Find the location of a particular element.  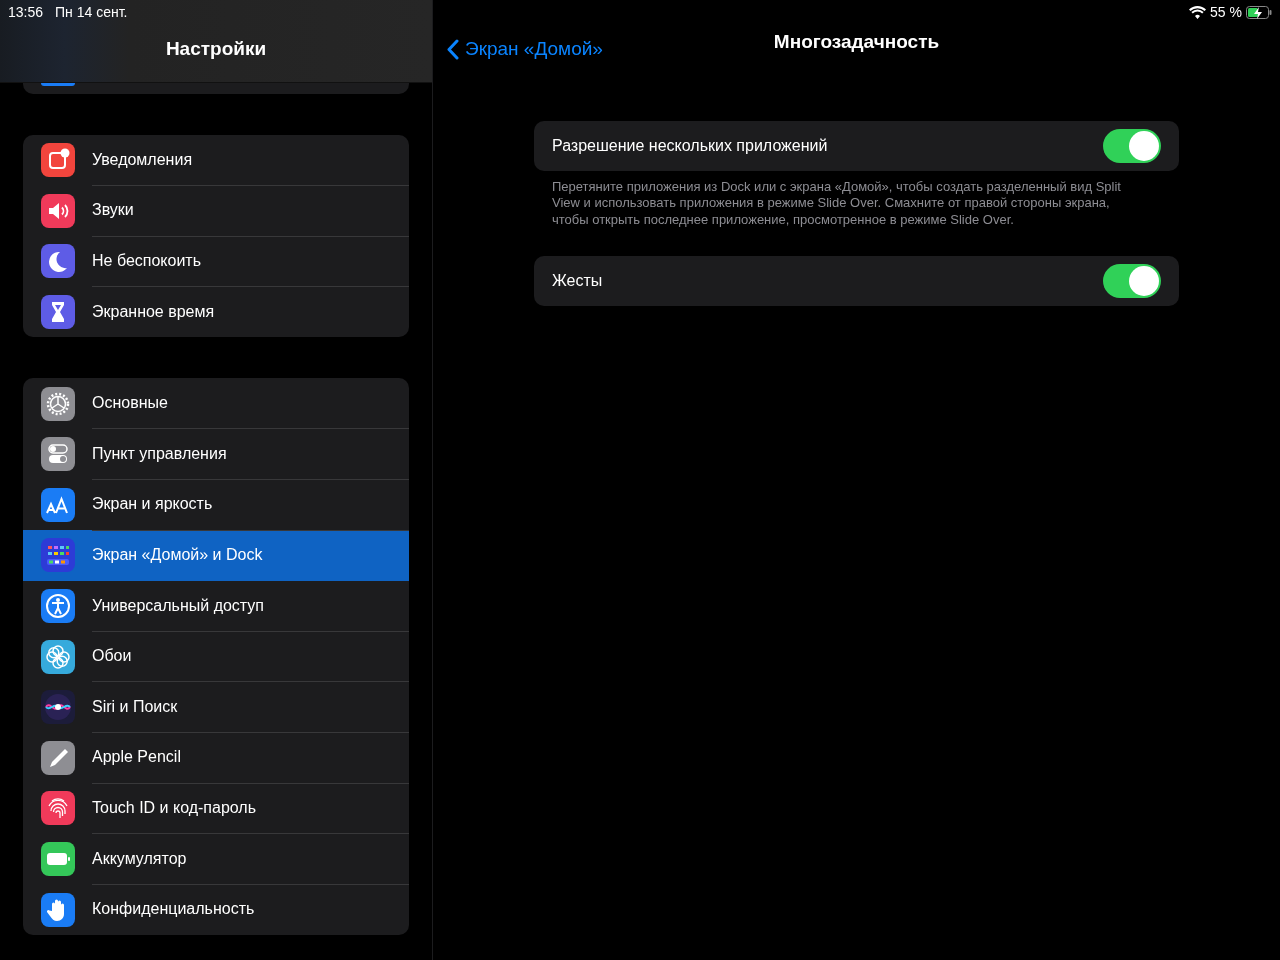

setting-label: Разрешение нескольких приложений is located at coordinates (690, 146).